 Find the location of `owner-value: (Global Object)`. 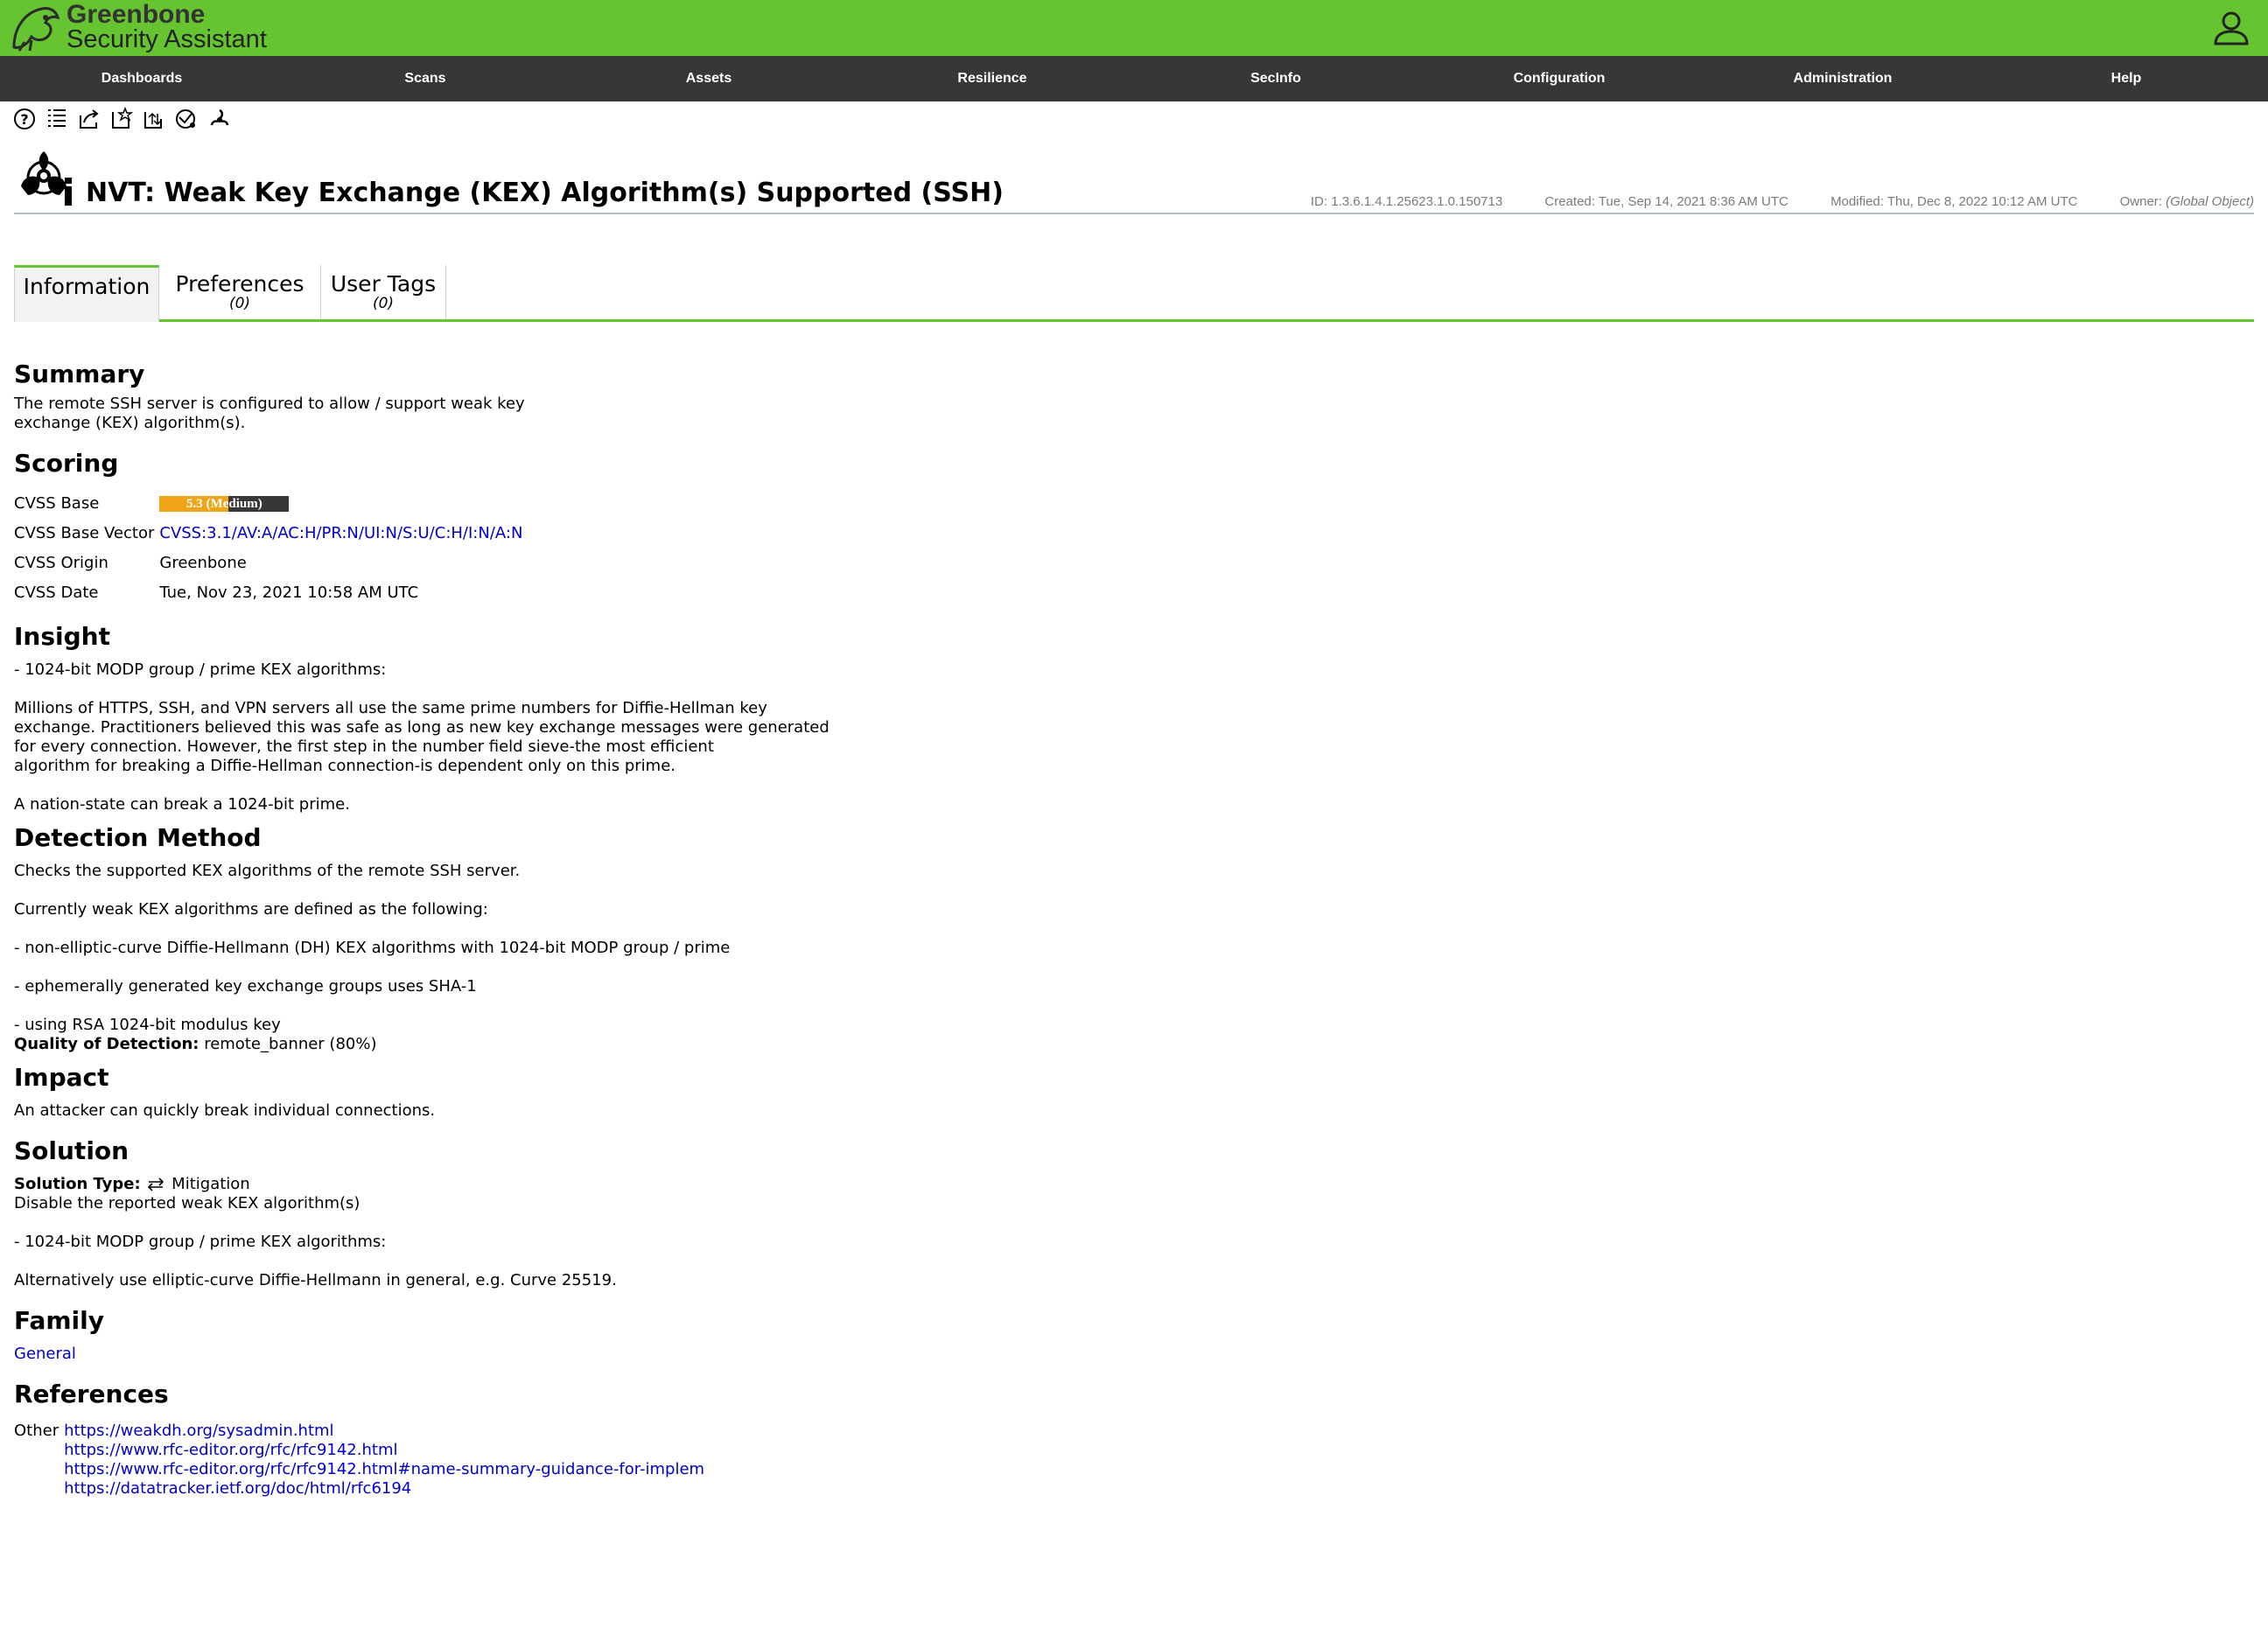

owner-value: (Global Object) is located at coordinates (2210, 201).